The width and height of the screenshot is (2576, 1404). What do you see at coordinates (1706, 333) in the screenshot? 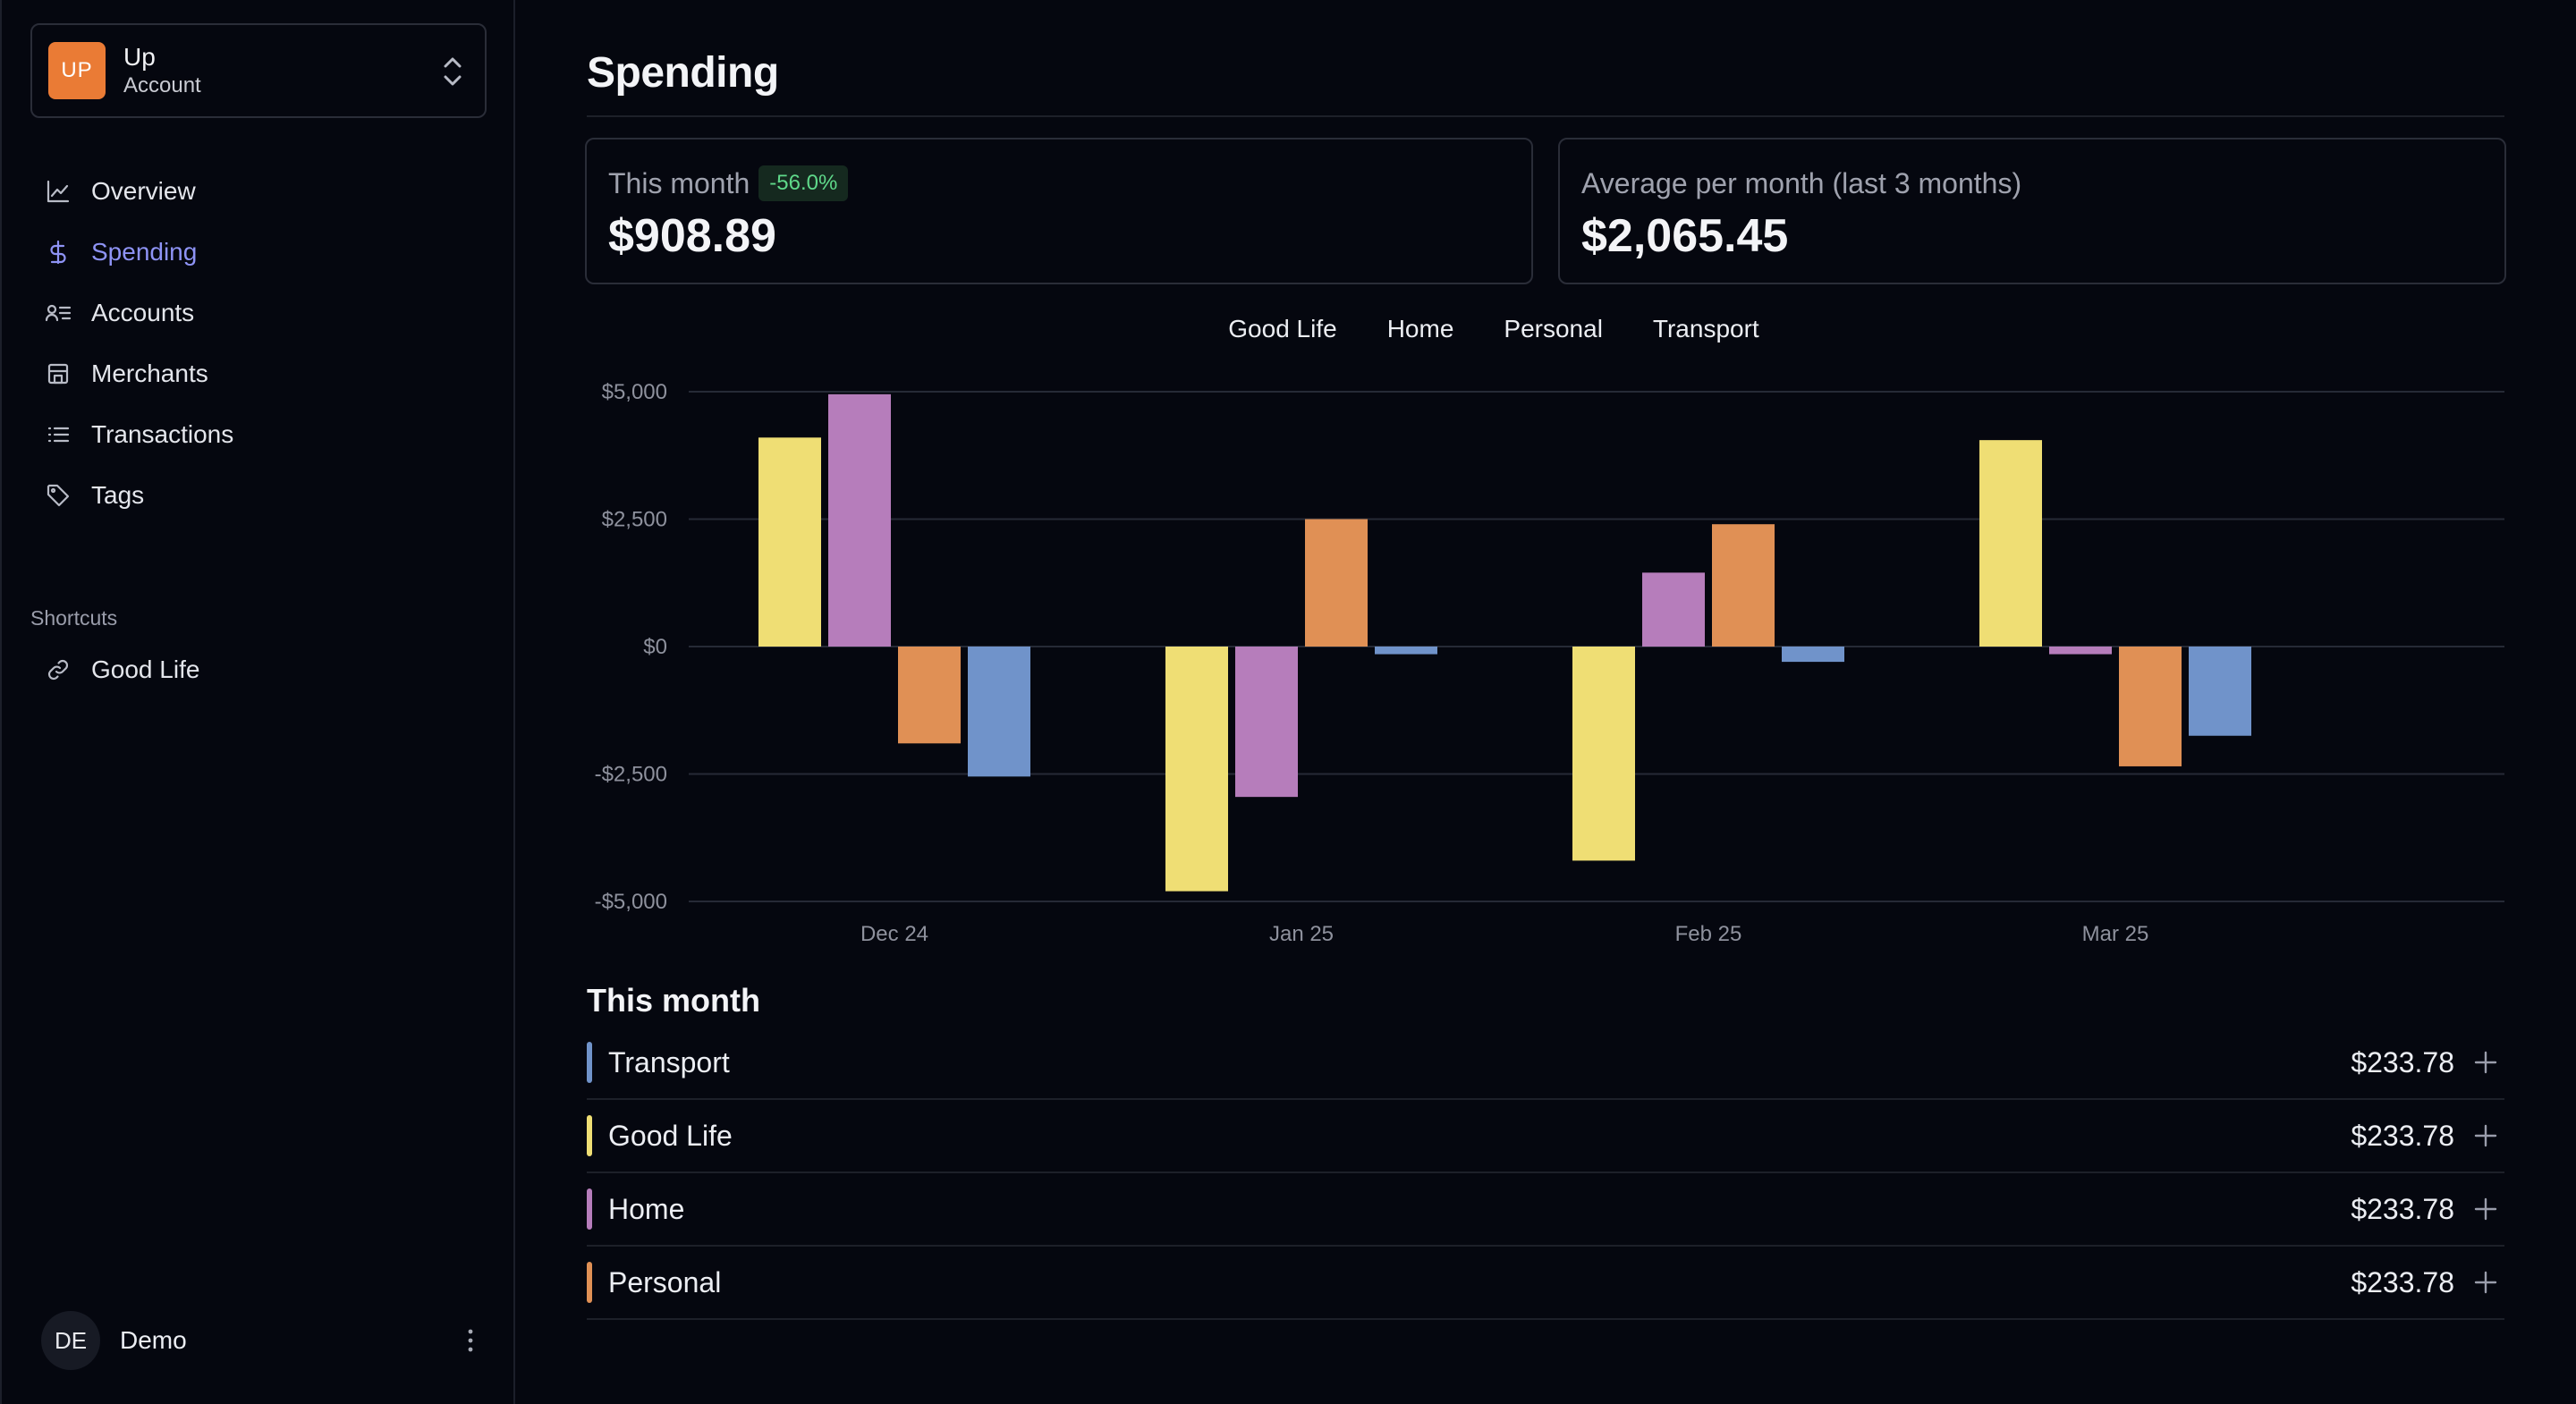
I see `legend-item-transport: Transport` at bounding box center [1706, 333].